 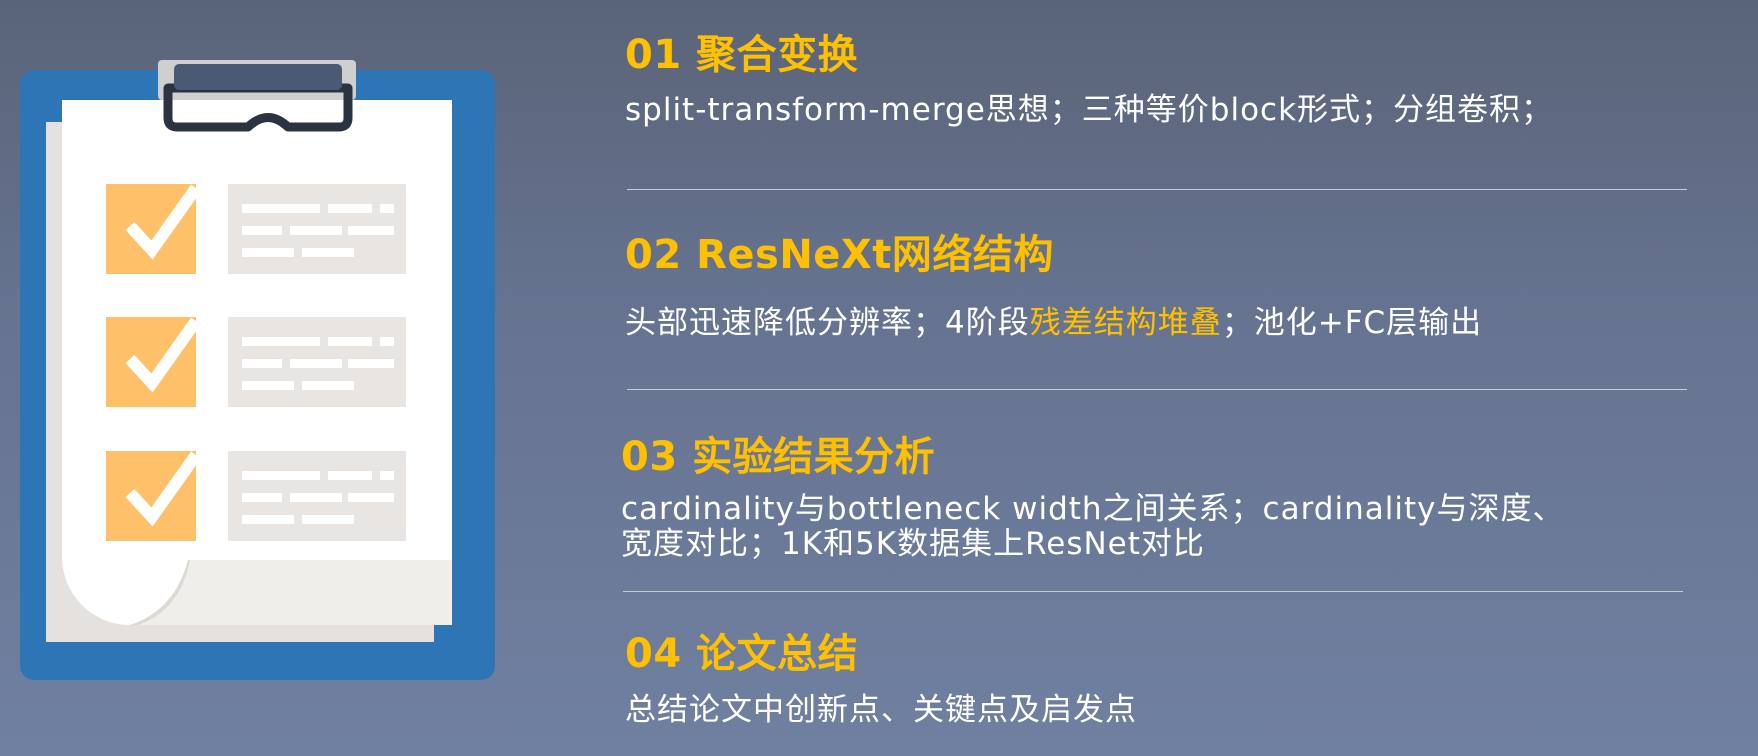 I want to click on desc-highlight: 残差结构堆叠, so click(x=1125, y=323).